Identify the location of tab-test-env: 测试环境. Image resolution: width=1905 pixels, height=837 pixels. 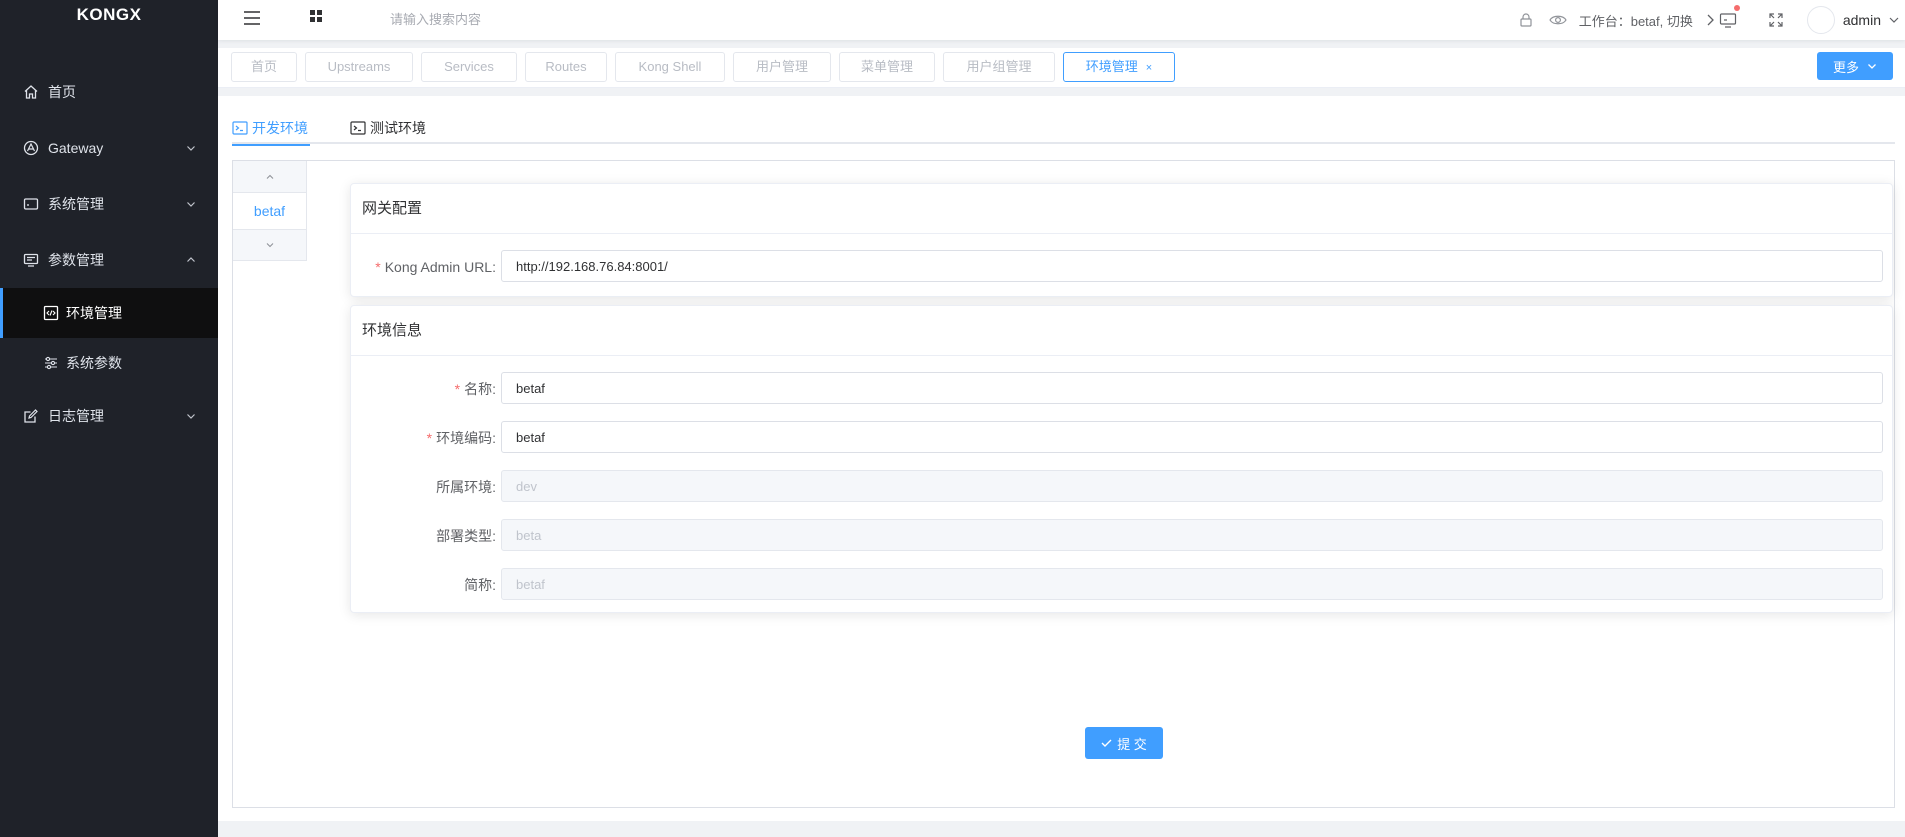
(388, 128).